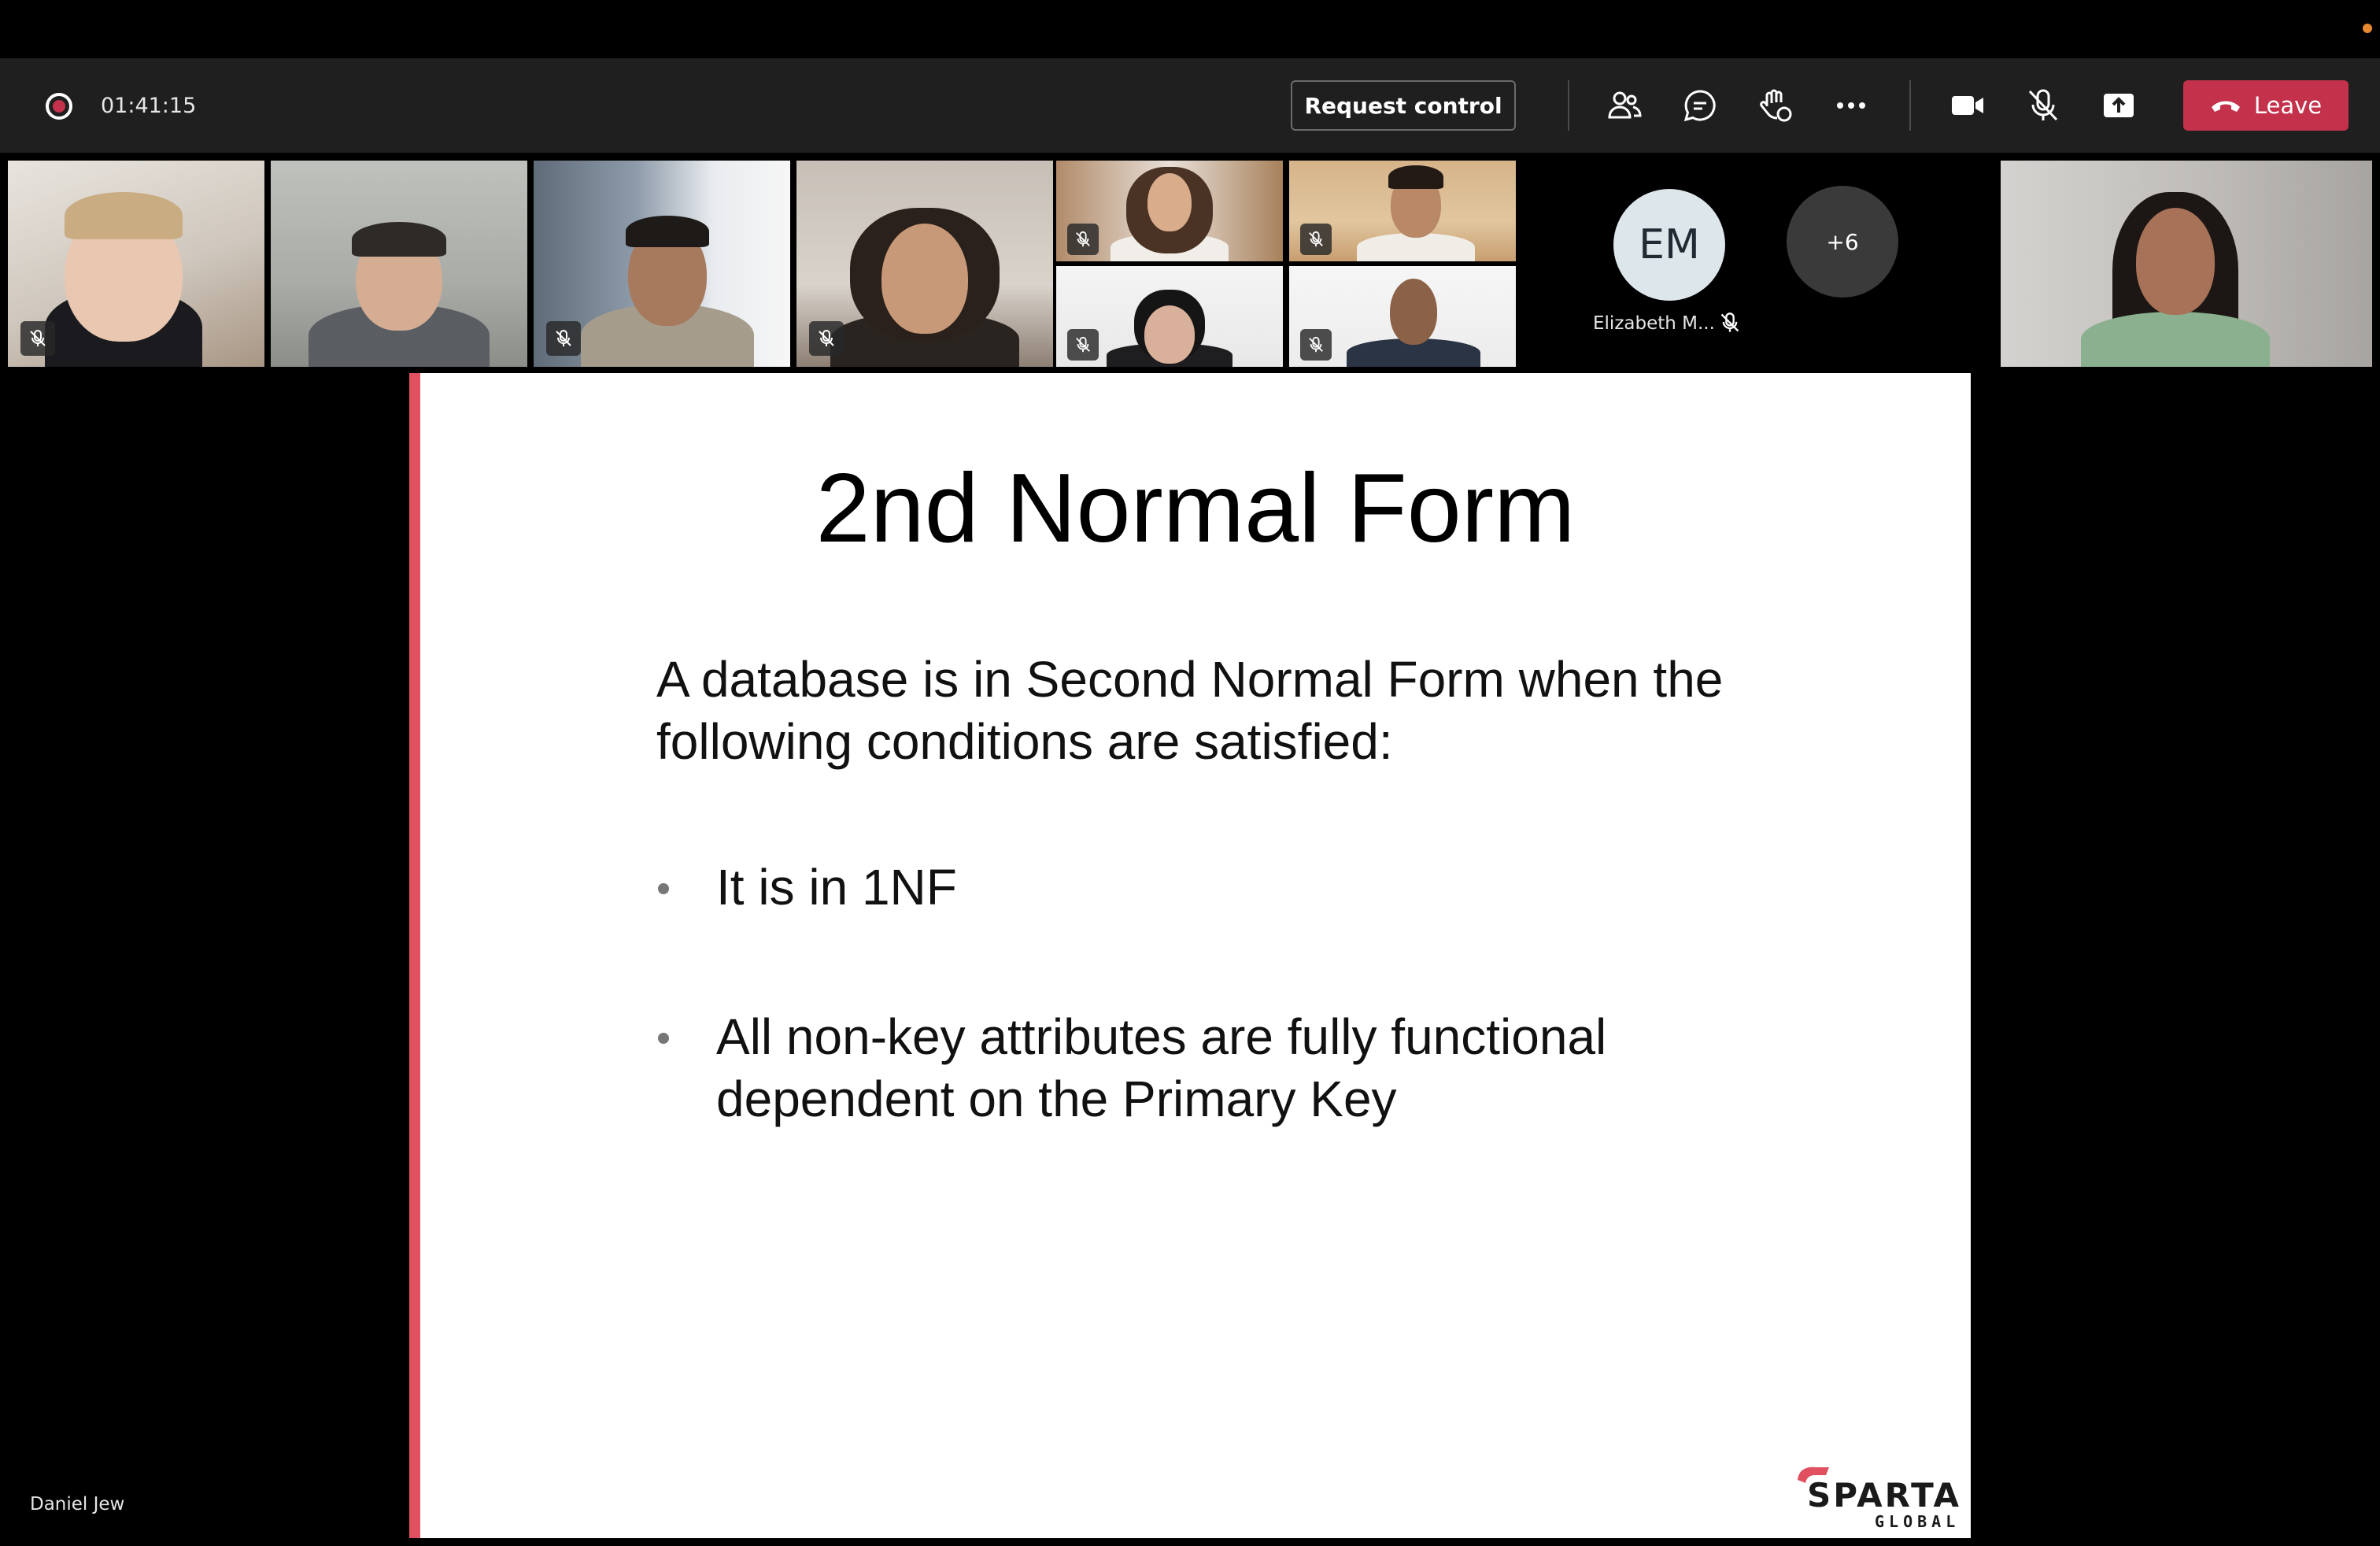 The height and width of the screenshot is (1546, 2380). Describe the element at coordinates (1700, 105) in the screenshot. I see `chat-icon` at that location.